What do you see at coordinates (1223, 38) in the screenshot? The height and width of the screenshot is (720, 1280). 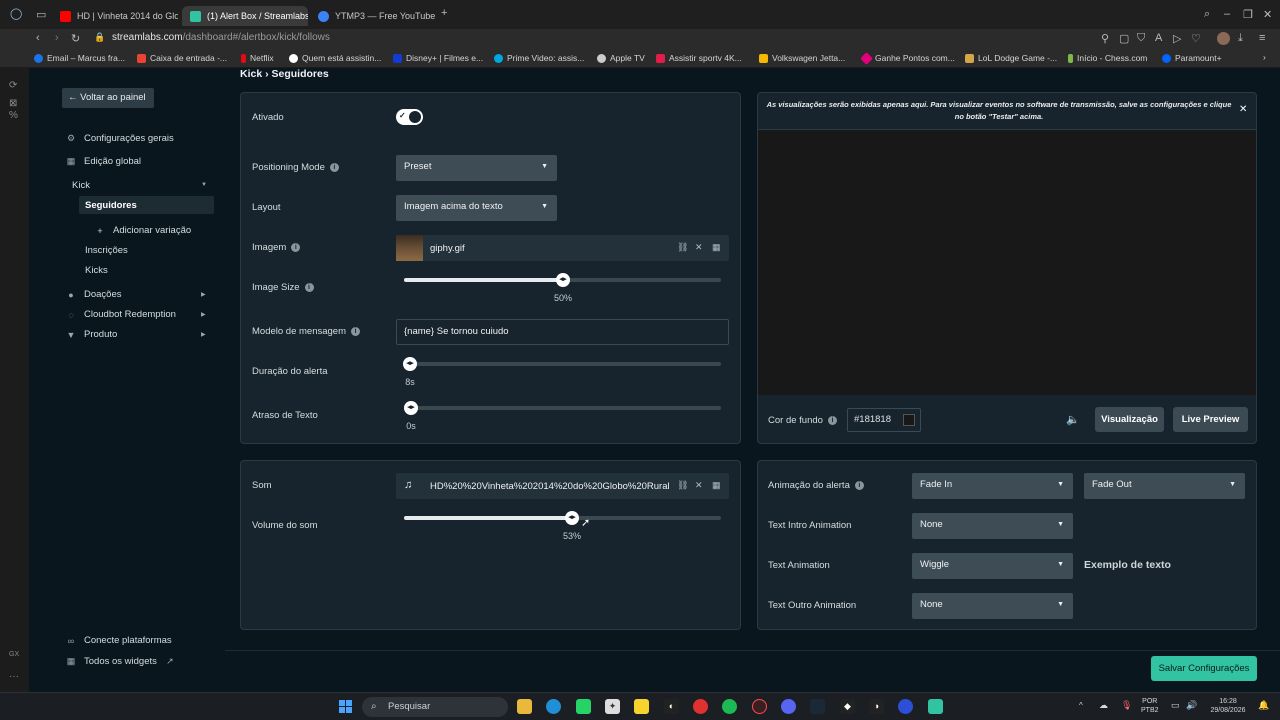 I see `profile-avatar` at bounding box center [1223, 38].